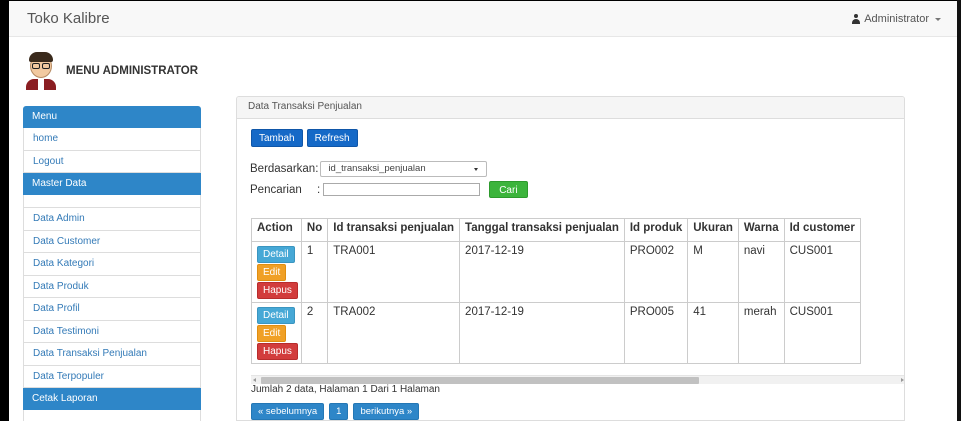 This screenshot has height=421, width=961. What do you see at coordinates (822, 230) in the screenshot?
I see `column-header-id-customer: Id customer` at bounding box center [822, 230].